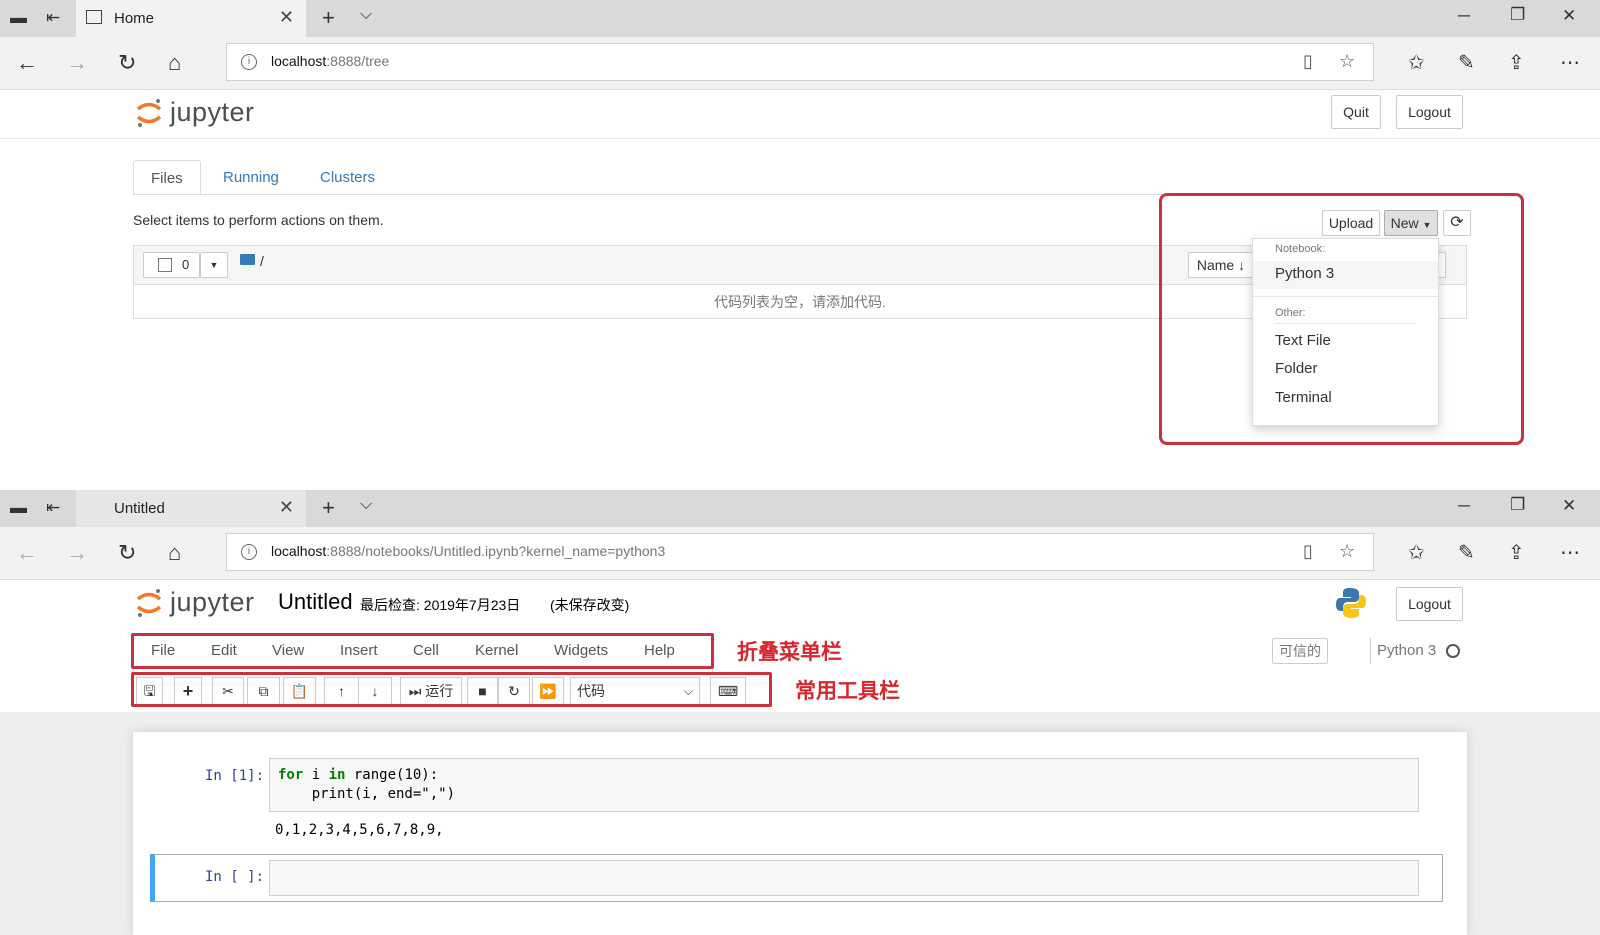 This screenshot has height=935, width=1600. What do you see at coordinates (1406, 650) in the screenshot?
I see `kernel-name: Python 3` at bounding box center [1406, 650].